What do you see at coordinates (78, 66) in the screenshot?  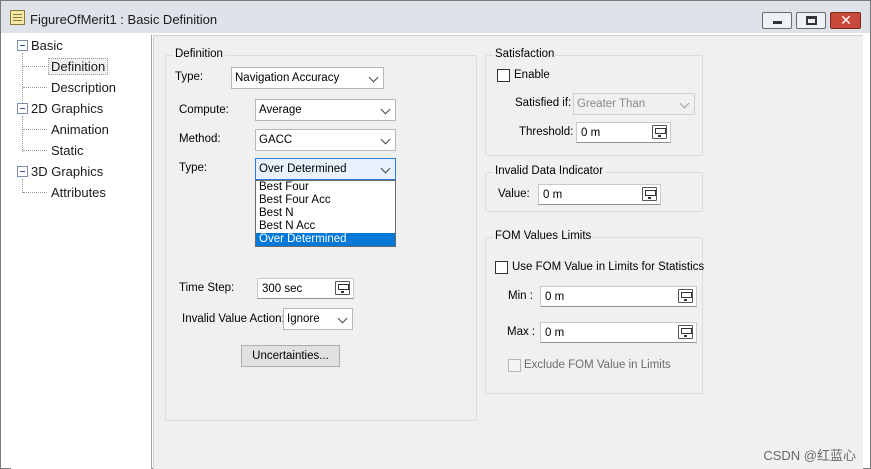 I see `tree-item-definition: Definition` at bounding box center [78, 66].